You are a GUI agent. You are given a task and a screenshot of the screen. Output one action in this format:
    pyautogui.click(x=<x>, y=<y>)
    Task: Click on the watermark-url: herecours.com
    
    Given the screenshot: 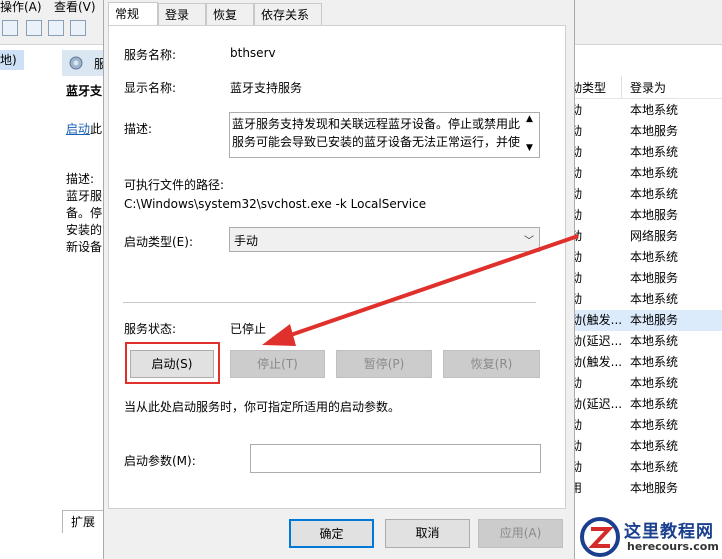 What is the action you would take?
    pyautogui.click(x=673, y=546)
    